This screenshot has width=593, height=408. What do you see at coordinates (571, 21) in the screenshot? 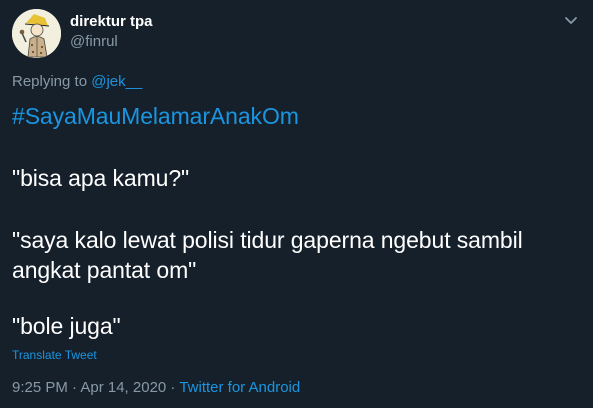
I see `chevron-down-icon` at bounding box center [571, 21].